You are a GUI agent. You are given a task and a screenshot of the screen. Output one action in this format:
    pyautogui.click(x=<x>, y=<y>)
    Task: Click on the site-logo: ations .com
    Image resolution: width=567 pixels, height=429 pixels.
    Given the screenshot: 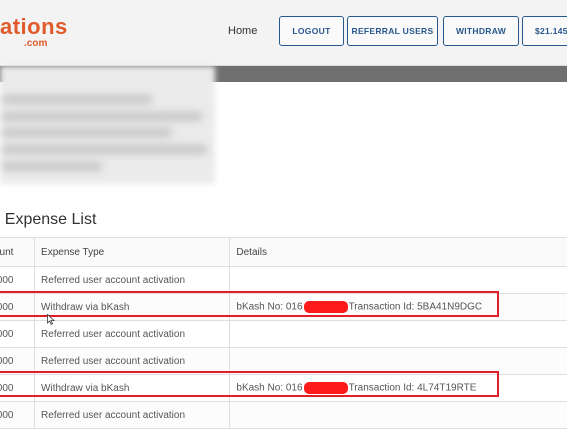 What is the action you would take?
    pyautogui.click(x=35, y=34)
    